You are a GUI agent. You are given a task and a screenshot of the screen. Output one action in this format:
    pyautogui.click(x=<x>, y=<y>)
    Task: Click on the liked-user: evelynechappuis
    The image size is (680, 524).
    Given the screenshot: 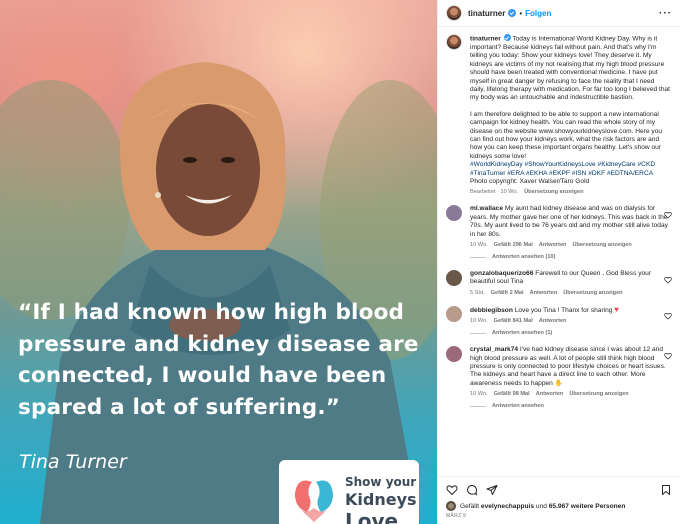 What is the action you would take?
    pyautogui.click(x=507, y=506)
    